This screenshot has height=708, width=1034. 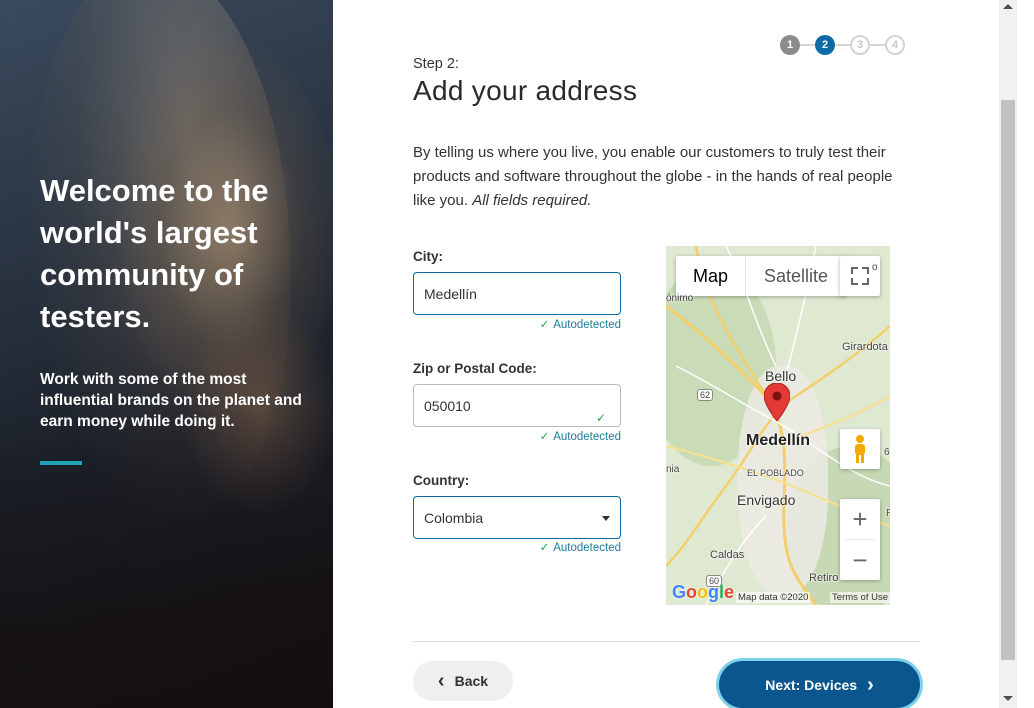 I want to click on hero-accent-bar, so click(x=61, y=463).